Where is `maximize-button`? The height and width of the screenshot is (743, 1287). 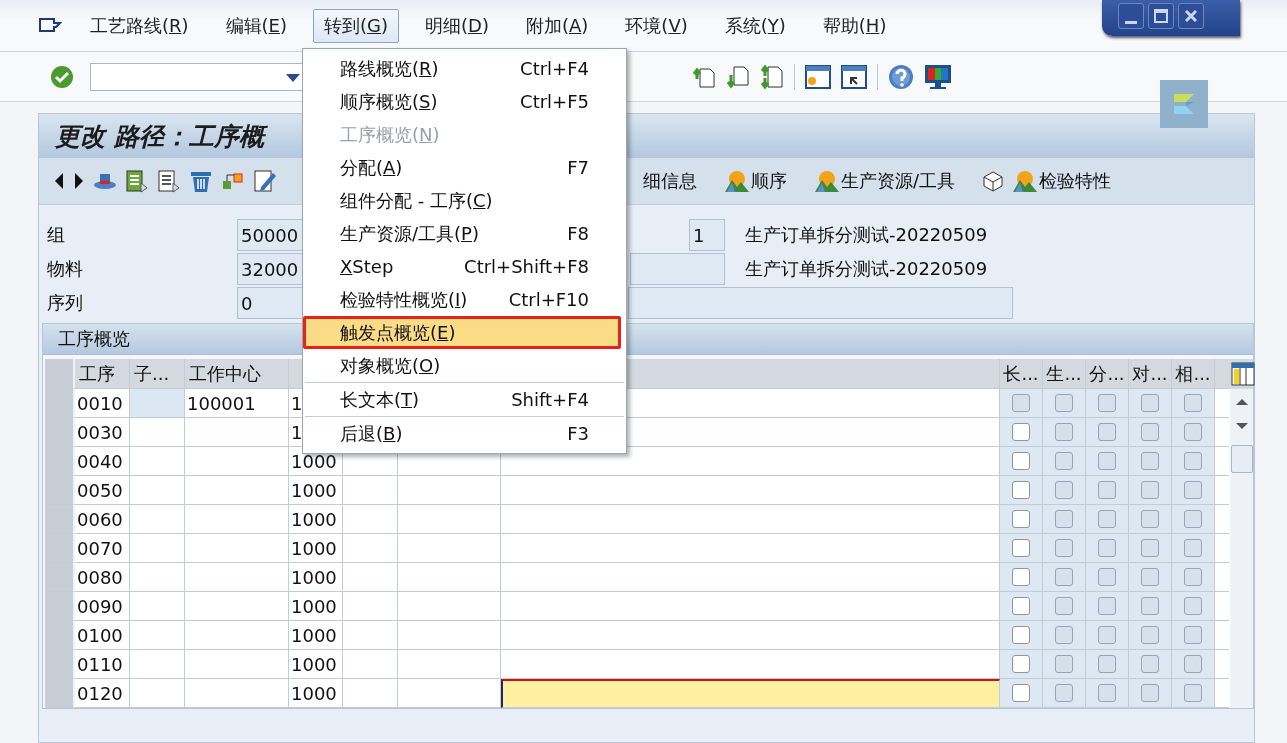
maximize-button is located at coordinates (1161, 16).